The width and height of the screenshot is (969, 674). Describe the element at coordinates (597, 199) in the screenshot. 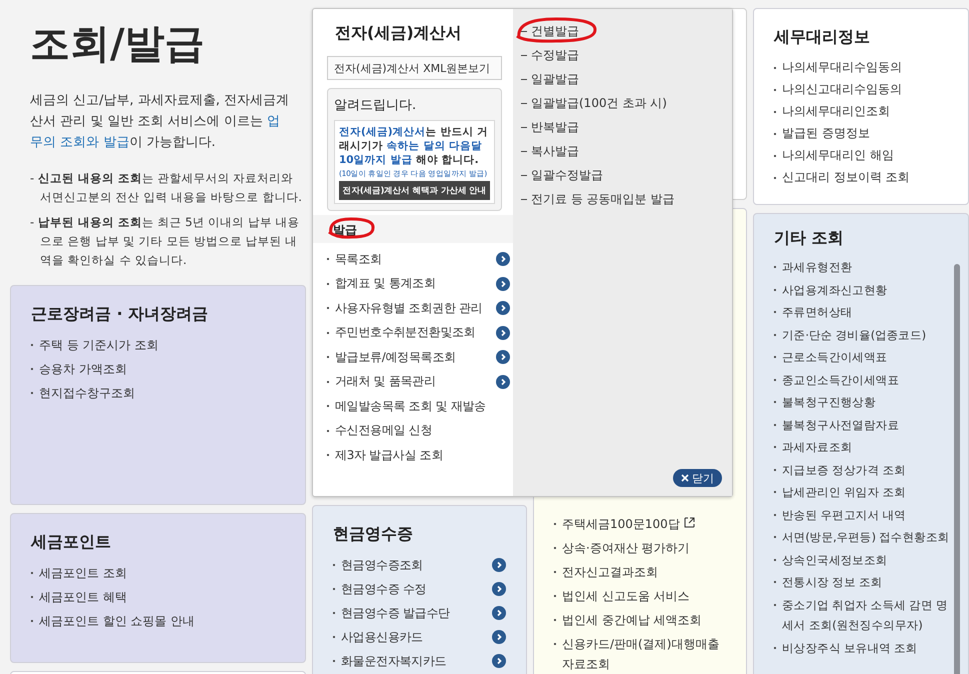

I see `submenu-item: 전기료 등 공동매입분 발급` at that location.